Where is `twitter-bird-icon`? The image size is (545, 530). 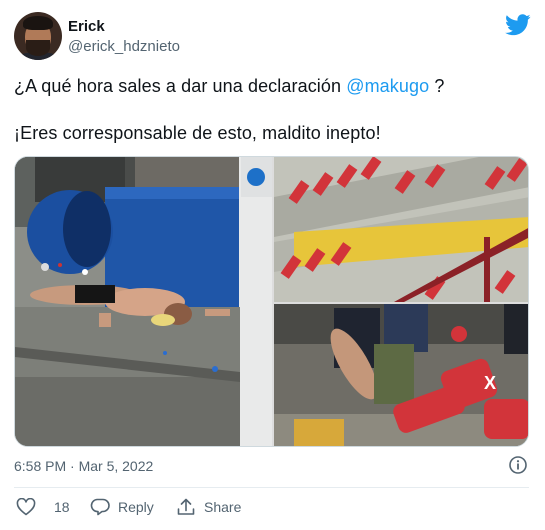 twitter-bird-icon is located at coordinates (518, 25).